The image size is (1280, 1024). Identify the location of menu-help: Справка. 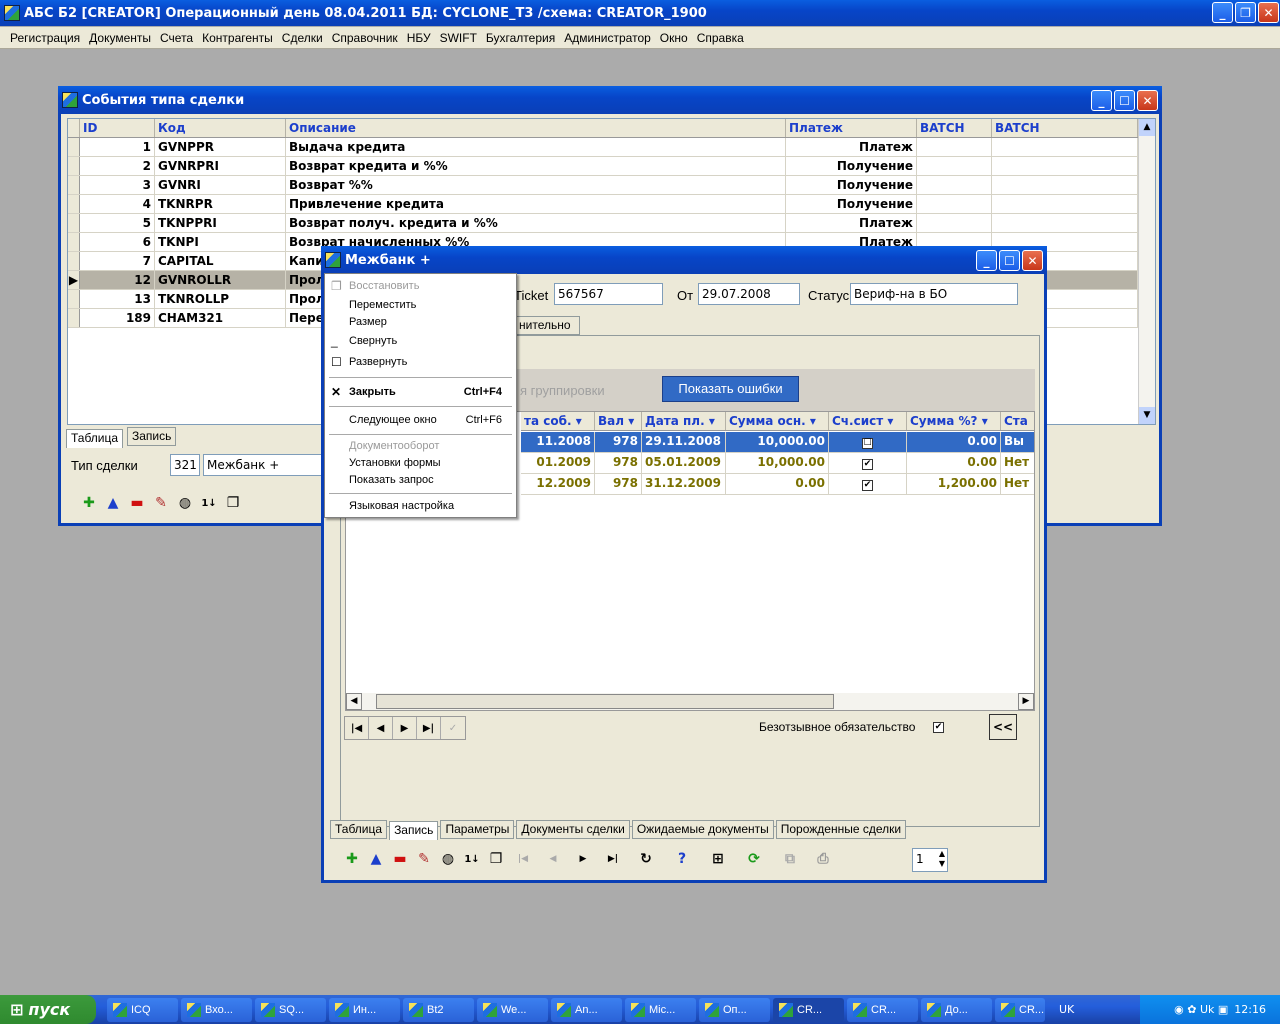
(720, 38).